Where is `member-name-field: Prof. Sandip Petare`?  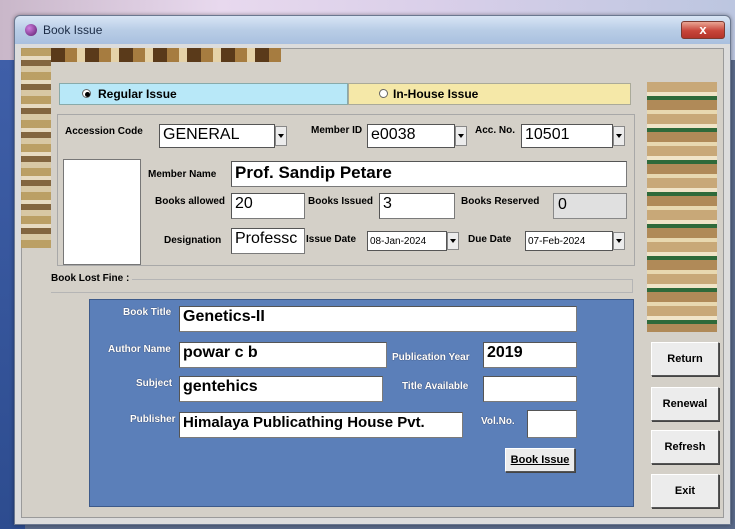
member-name-field: Prof. Sandip Petare is located at coordinates (429, 174).